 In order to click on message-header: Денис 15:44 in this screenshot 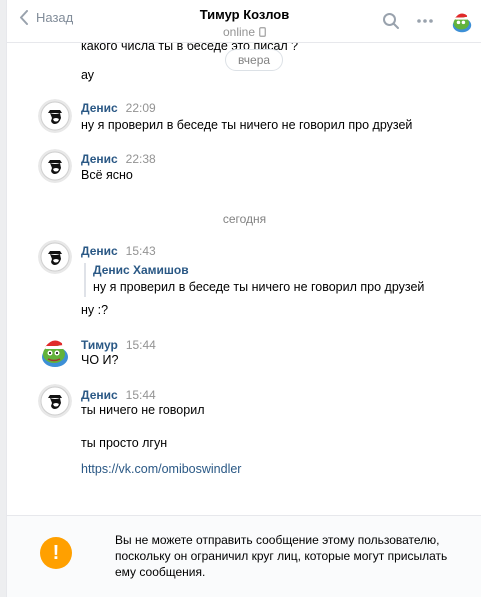, I will do `click(118, 395)`.